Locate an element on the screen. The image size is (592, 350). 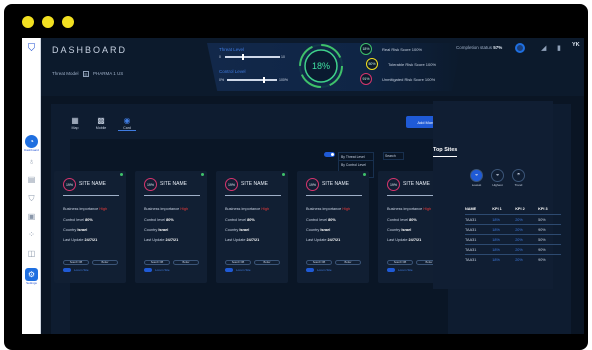
view-card: ◉ Card is located at coordinates (127, 123).